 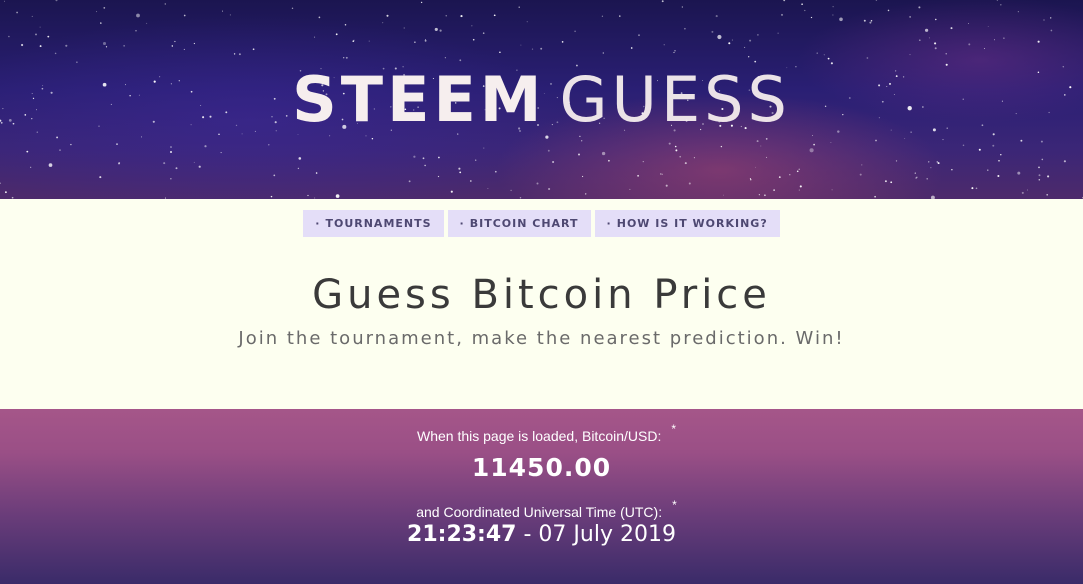 What do you see at coordinates (674, 505) in the screenshot?
I see `utc-asterisk: *` at bounding box center [674, 505].